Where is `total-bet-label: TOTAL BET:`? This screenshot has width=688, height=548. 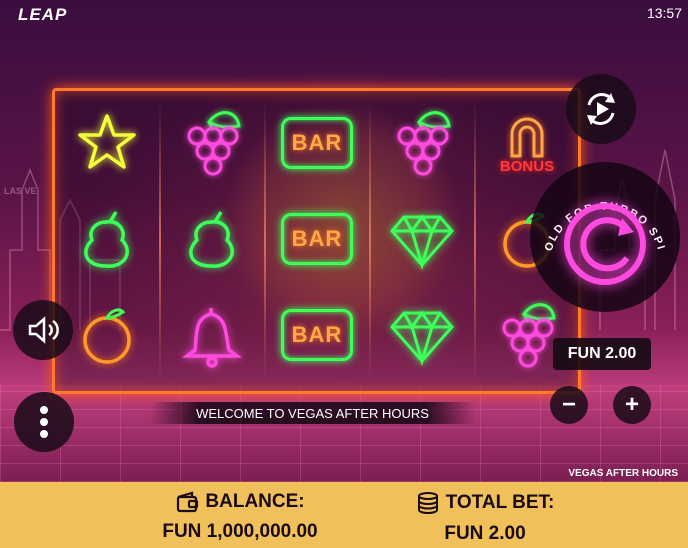
total-bet-label: TOTAL BET: is located at coordinates (500, 502).